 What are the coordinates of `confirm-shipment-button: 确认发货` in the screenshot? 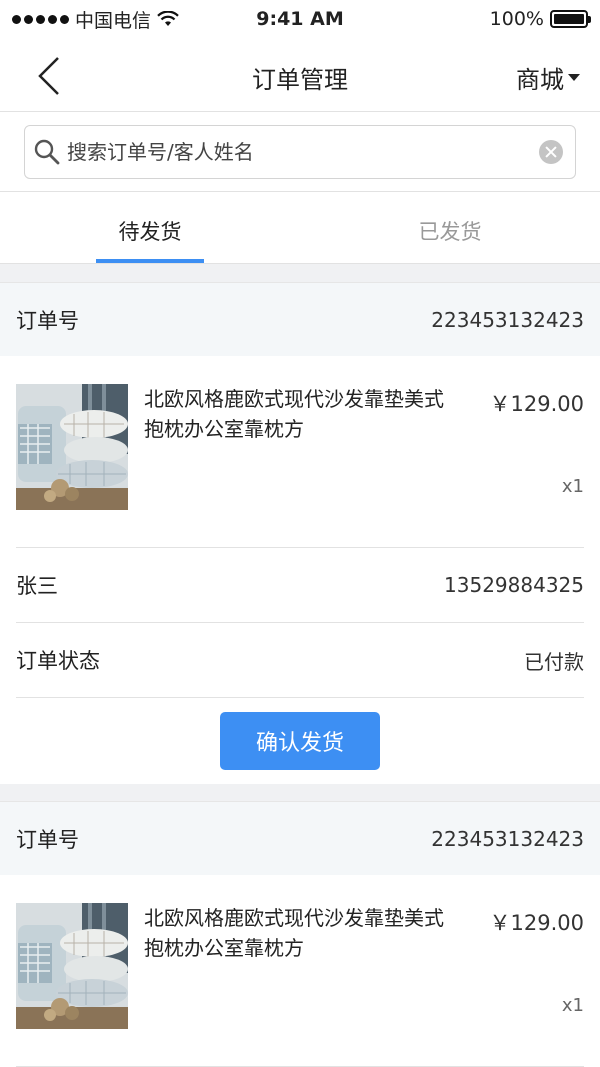 It's located at (300, 741).